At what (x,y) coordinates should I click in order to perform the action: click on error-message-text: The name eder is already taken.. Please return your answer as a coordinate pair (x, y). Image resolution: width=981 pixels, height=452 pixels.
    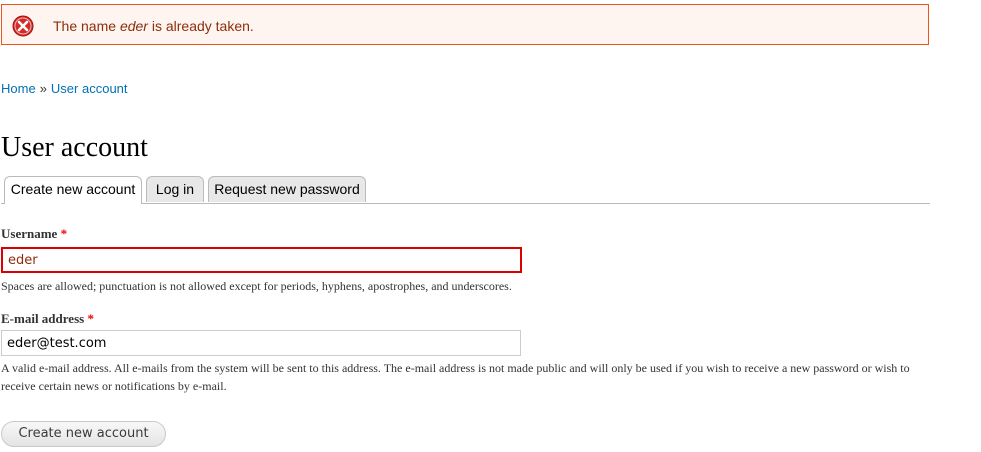
    Looking at the image, I should click on (153, 26).